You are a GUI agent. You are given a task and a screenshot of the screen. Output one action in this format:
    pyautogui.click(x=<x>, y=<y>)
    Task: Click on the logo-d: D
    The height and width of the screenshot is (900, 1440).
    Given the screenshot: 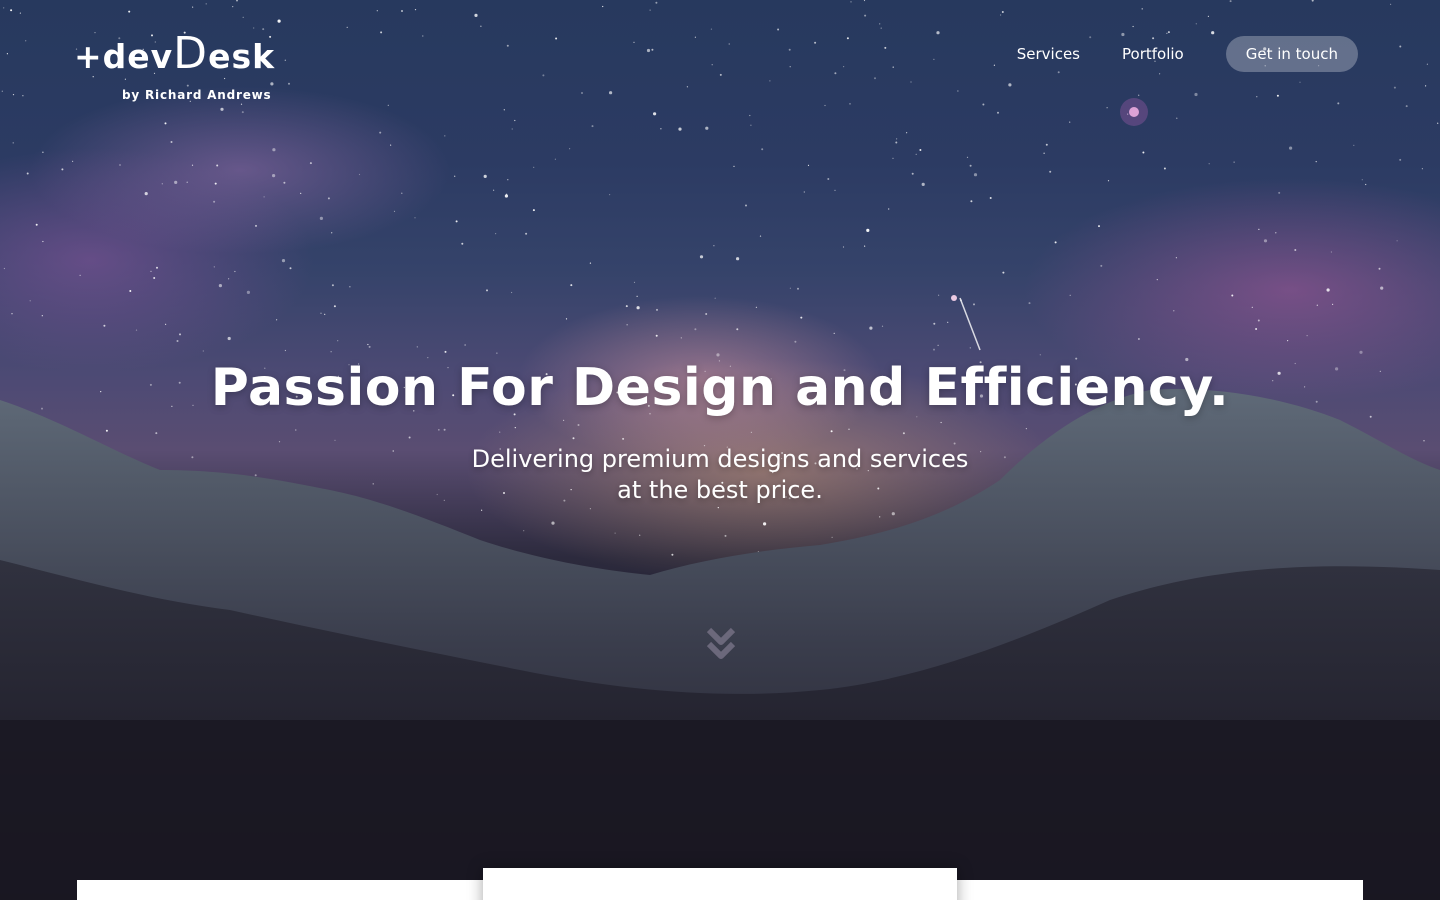 What is the action you would take?
    pyautogui.click(x=191, y=53)
    